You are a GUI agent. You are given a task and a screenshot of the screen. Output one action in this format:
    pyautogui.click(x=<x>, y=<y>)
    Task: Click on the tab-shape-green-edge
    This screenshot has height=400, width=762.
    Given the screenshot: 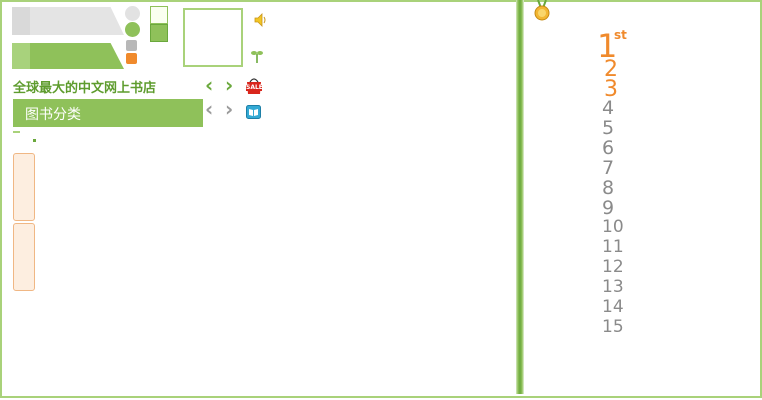 What is the action you would take?
    pyautogui.click(x=21, y=56)
    